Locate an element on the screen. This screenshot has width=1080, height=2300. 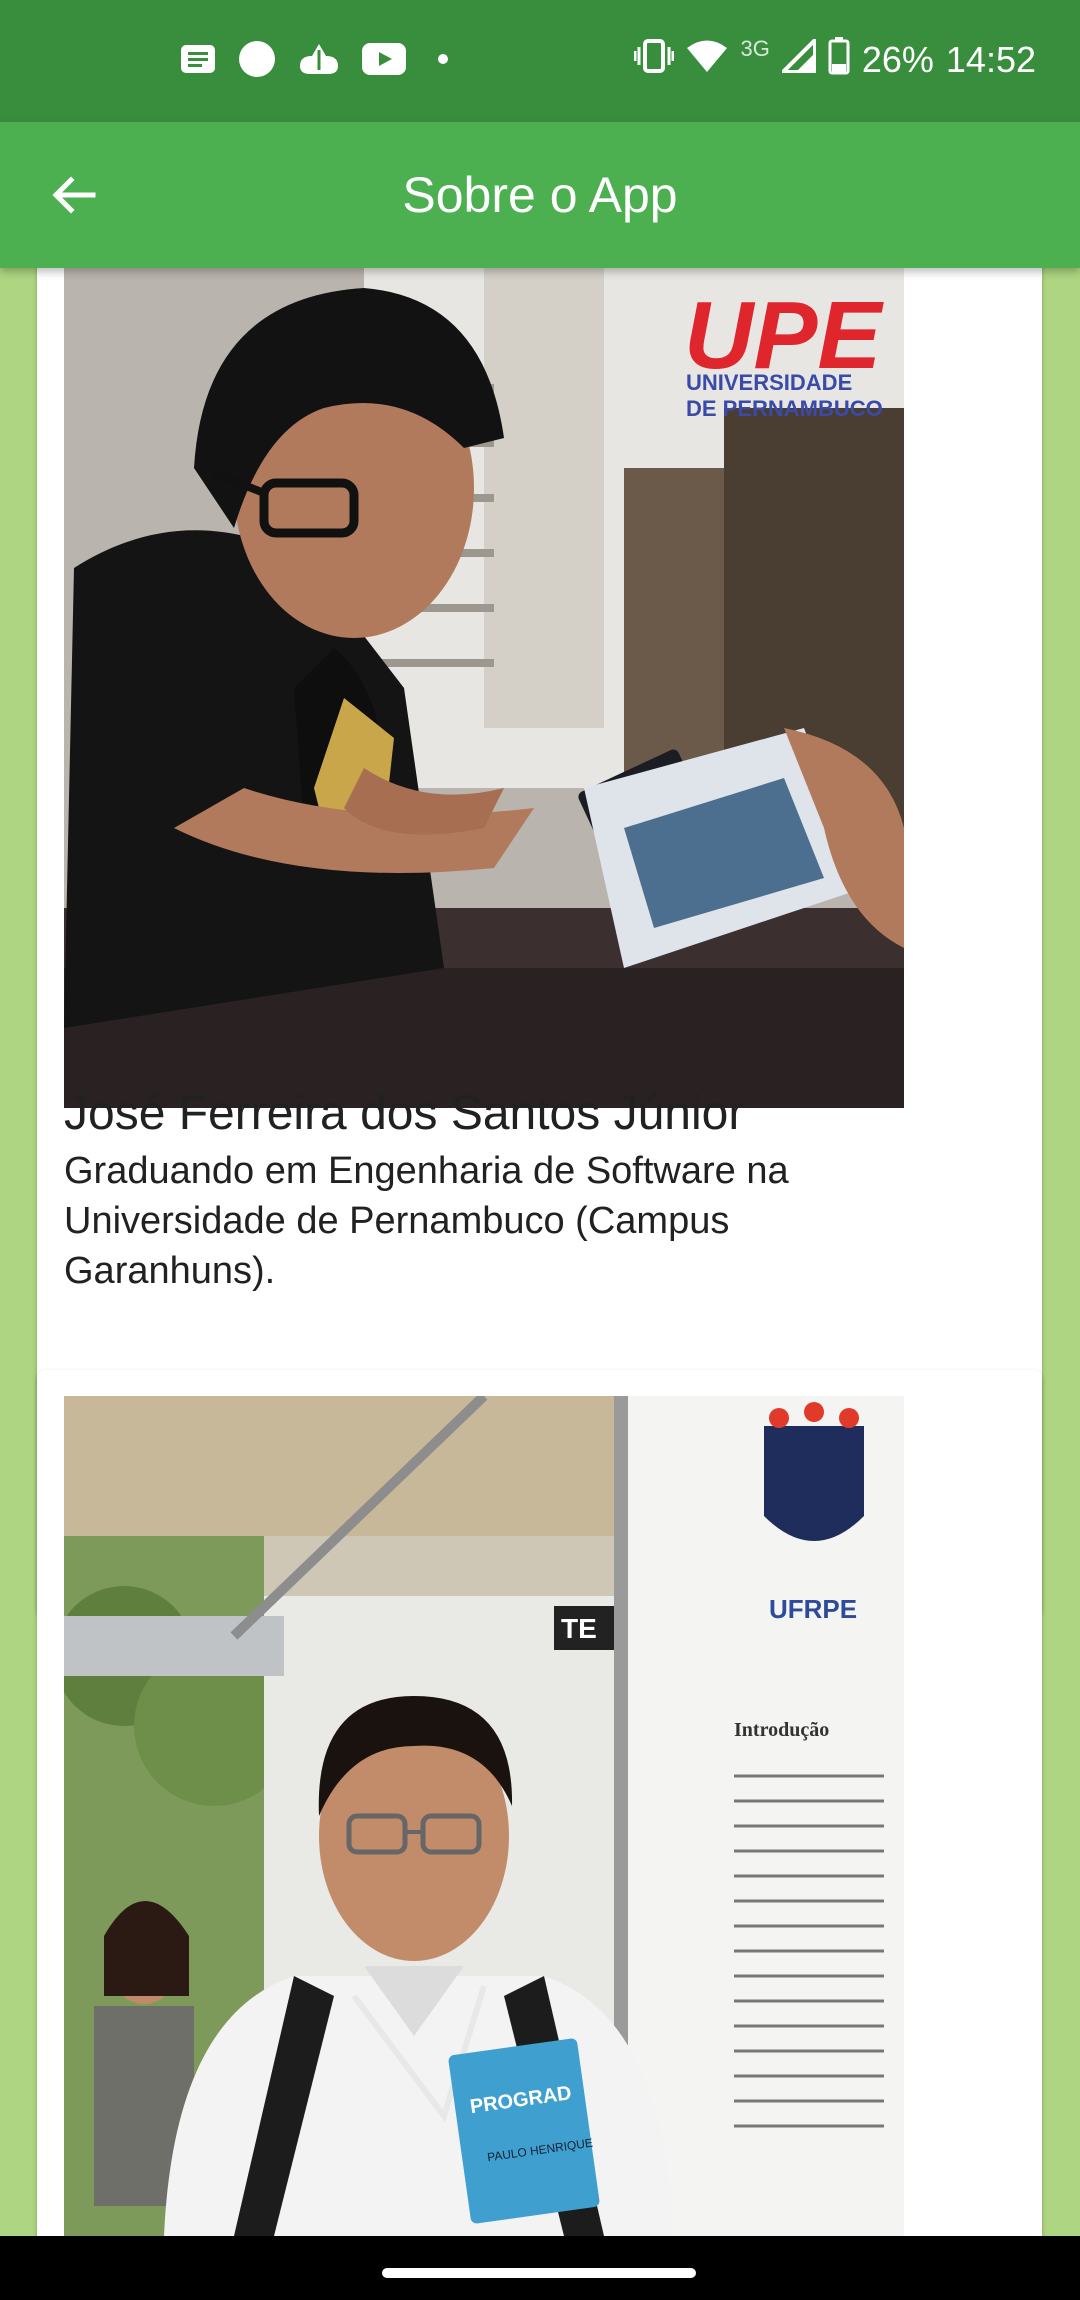
navigation-bar is located at coordinates (540, 2268).